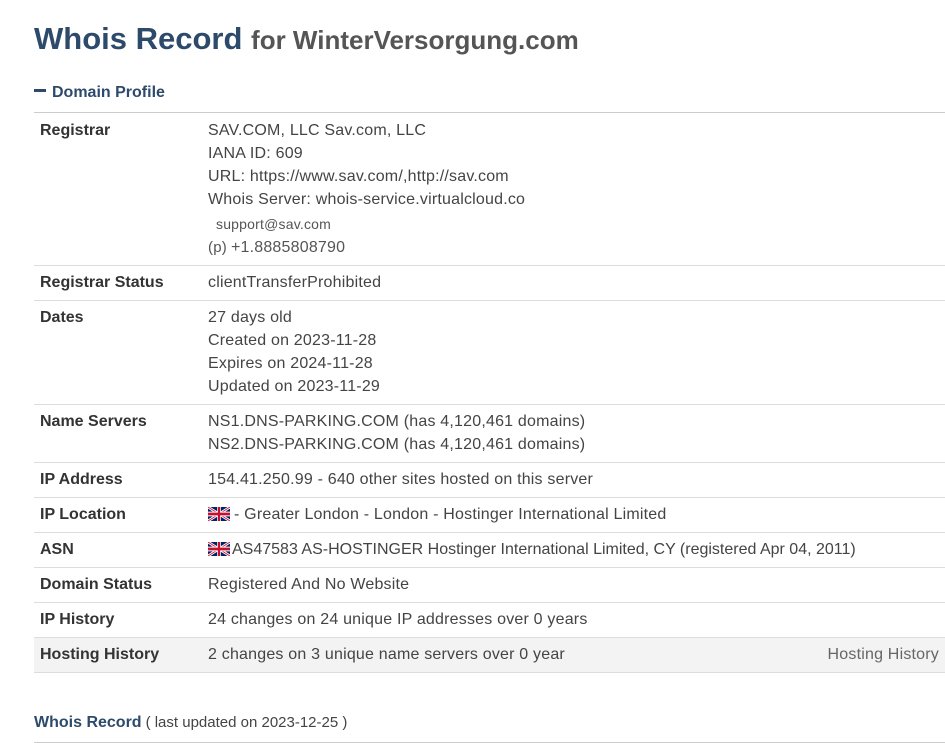  What do you see at coordinates (118, 433) in the screenshot?
I see `name-servers-label: Name Servers` at bounding box center [118, 433].